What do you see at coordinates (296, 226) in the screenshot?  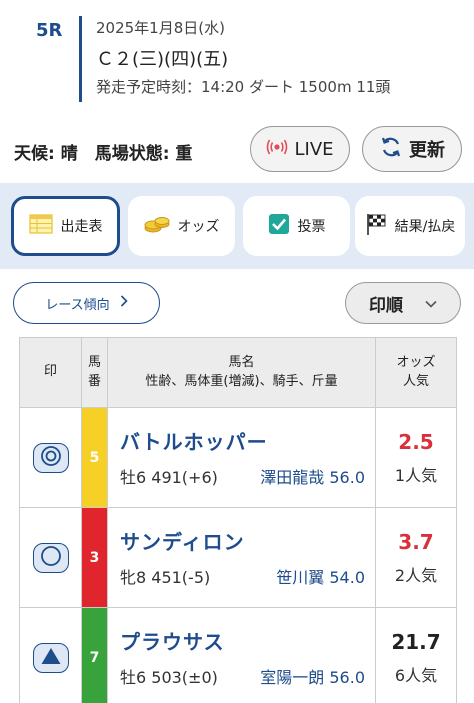 I see `tab-vote: 投票` at bounding box center [296, 226].